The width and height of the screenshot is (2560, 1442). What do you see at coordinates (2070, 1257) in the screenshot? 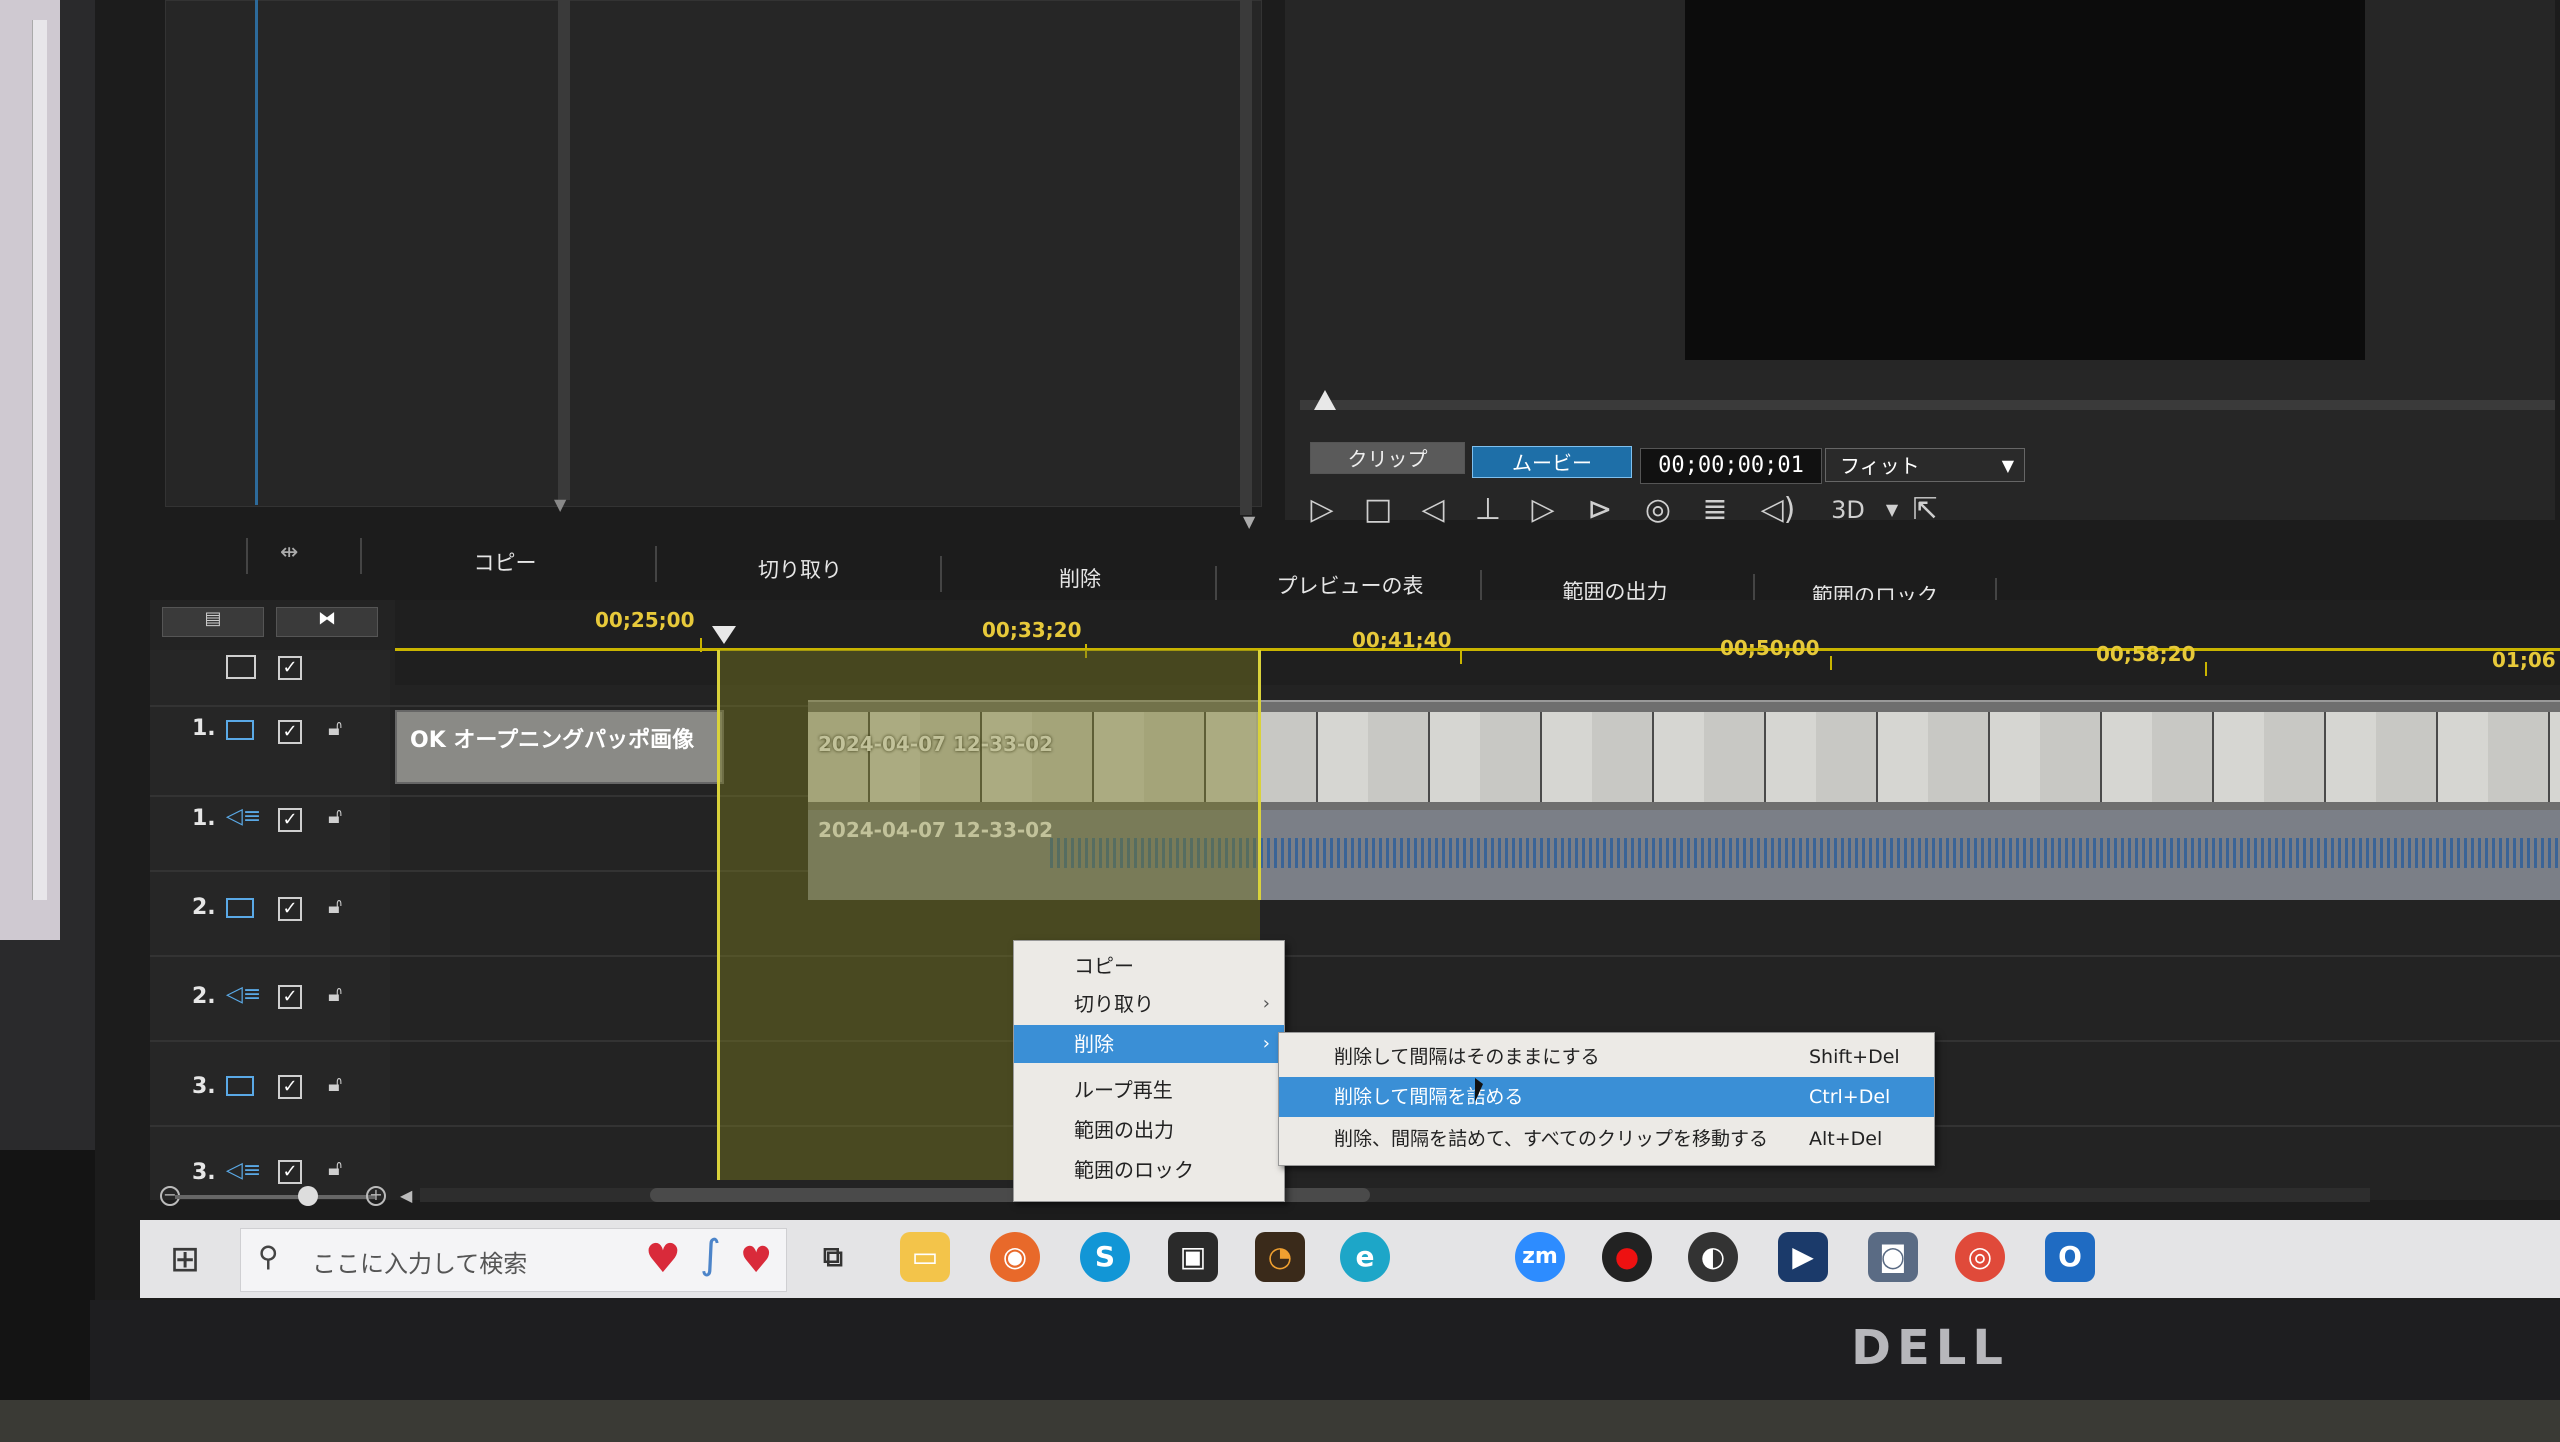
I see `outlook-icon: O` at bounding box center [2070, 1257].